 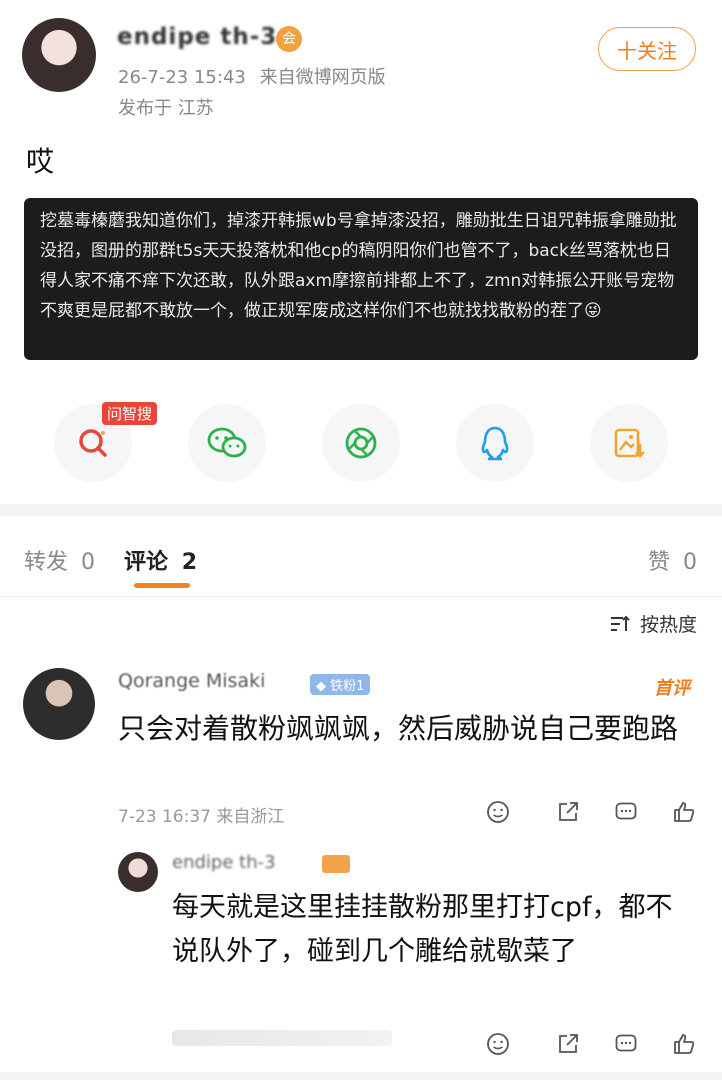 I want to click on moments-icon, so click(x=361, y=443).